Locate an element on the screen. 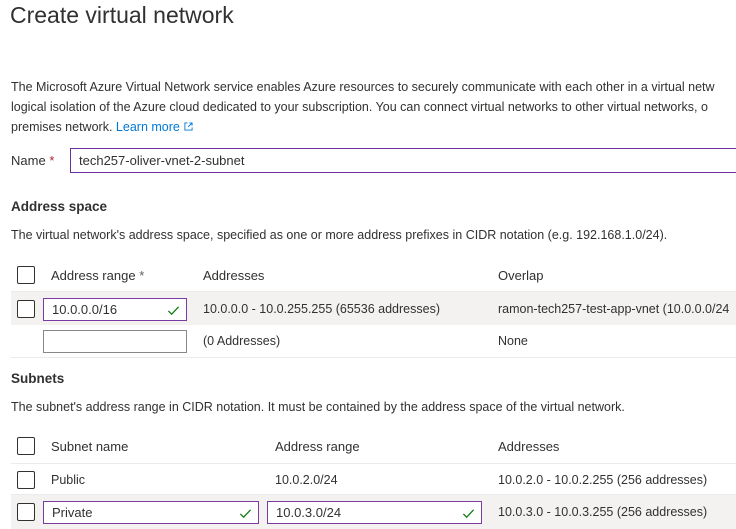  column-header-subnet-addresses: Addresses is located at coordinates (529, 446).